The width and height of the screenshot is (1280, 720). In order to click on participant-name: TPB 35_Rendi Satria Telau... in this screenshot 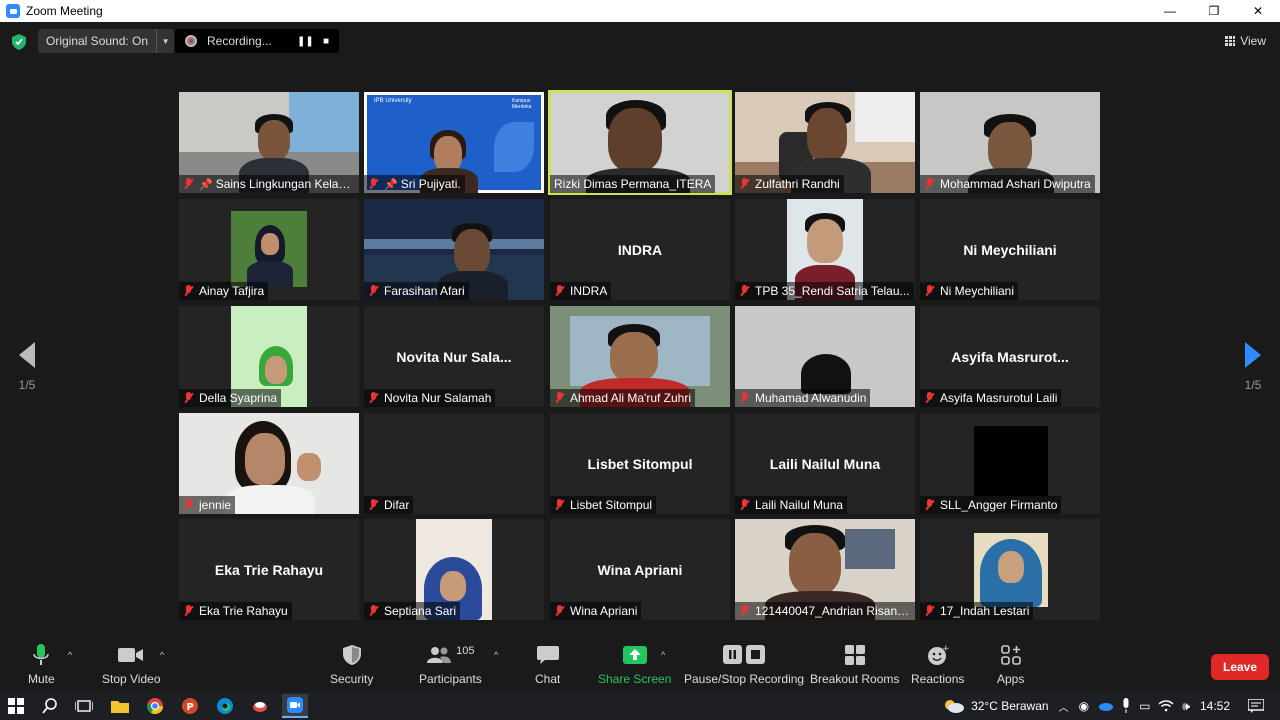, I will do `click(832, 291)`.